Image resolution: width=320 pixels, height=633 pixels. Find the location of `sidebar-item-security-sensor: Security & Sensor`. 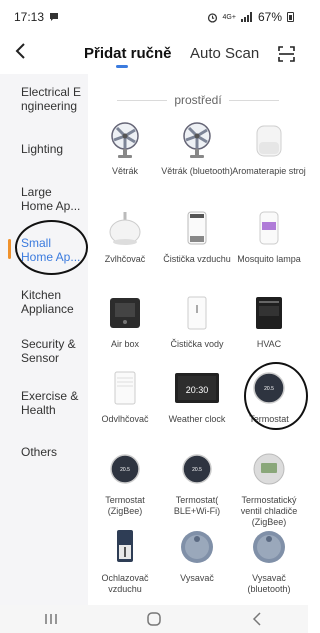

sidebar-item-security-sensor: Security & Sensor is located at coordinates (44, 351).